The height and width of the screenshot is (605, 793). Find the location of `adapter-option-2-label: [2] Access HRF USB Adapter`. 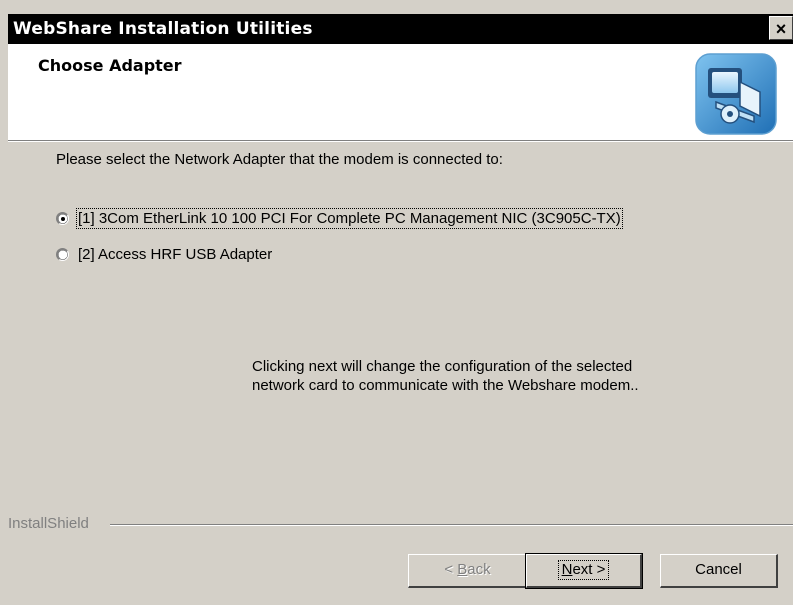

adapter-option-2-label: [2] Access HRF USB Adapter is located at coordinates (175, 254).